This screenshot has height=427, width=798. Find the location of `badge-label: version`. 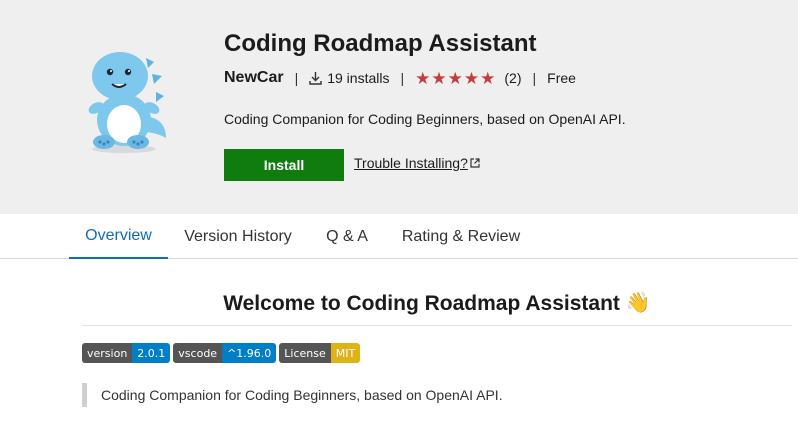

badge-label: version is located at coordinates (107, 353).